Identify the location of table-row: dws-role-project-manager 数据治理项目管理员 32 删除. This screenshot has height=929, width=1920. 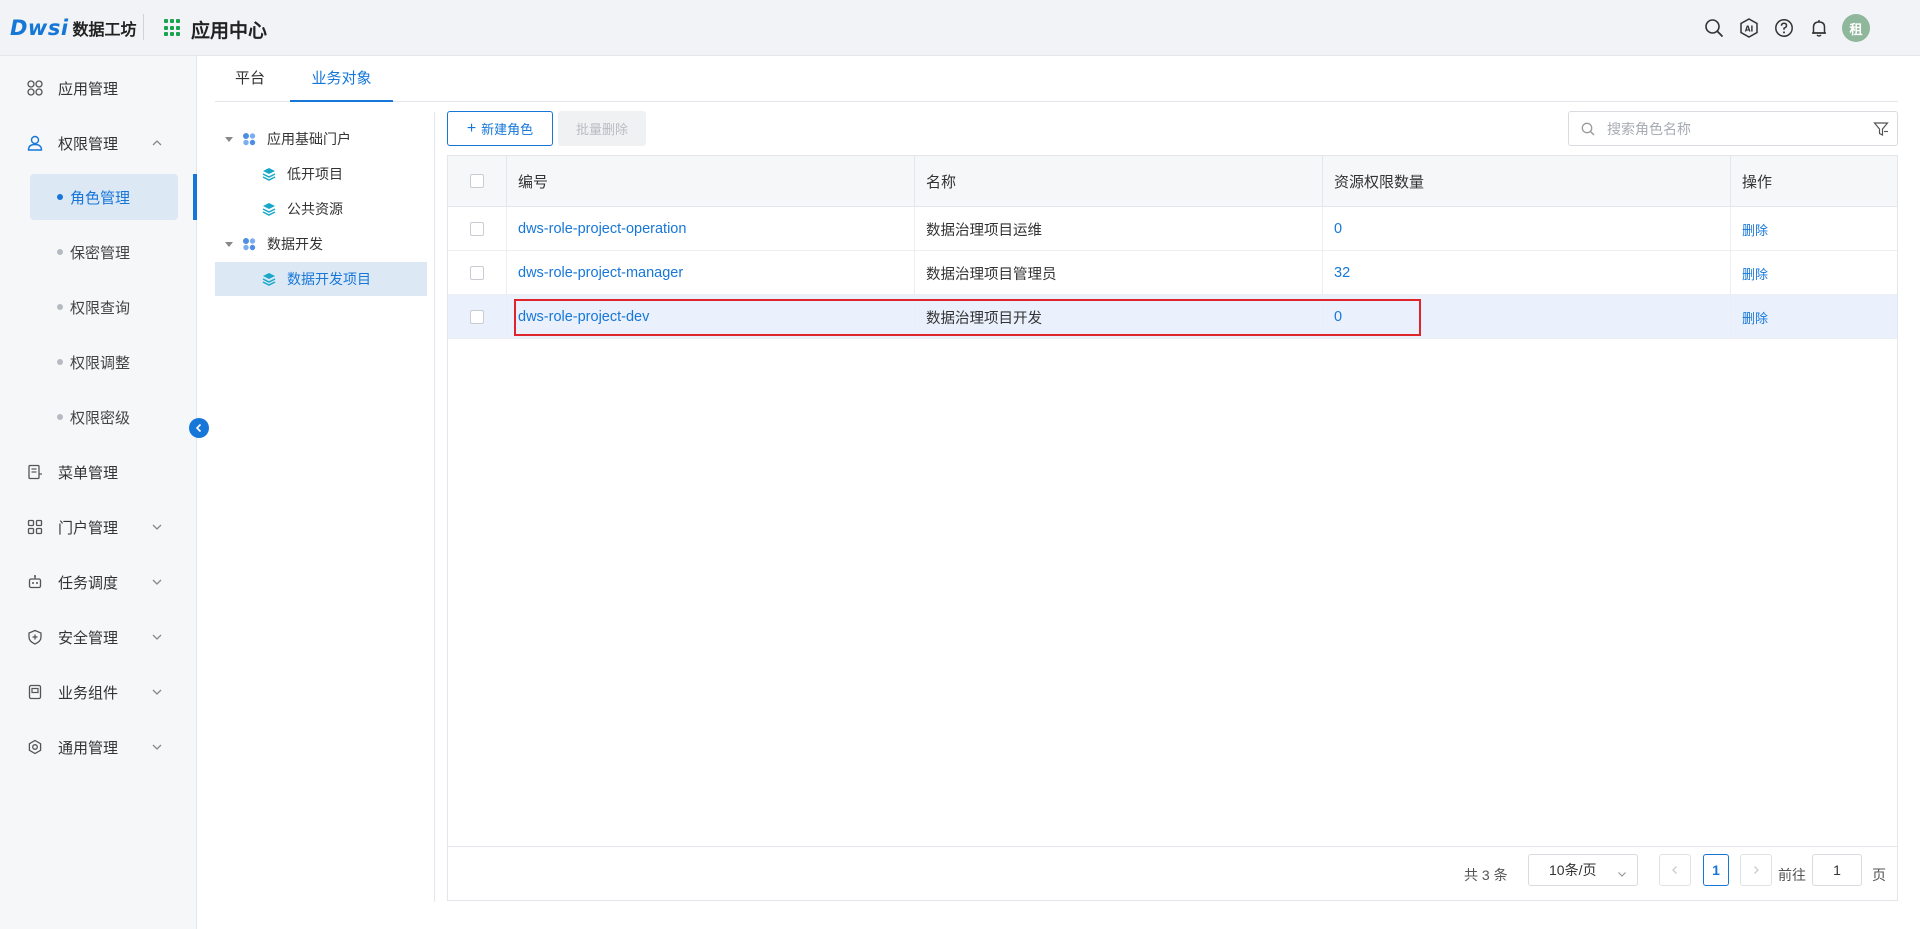
(1172, 273).